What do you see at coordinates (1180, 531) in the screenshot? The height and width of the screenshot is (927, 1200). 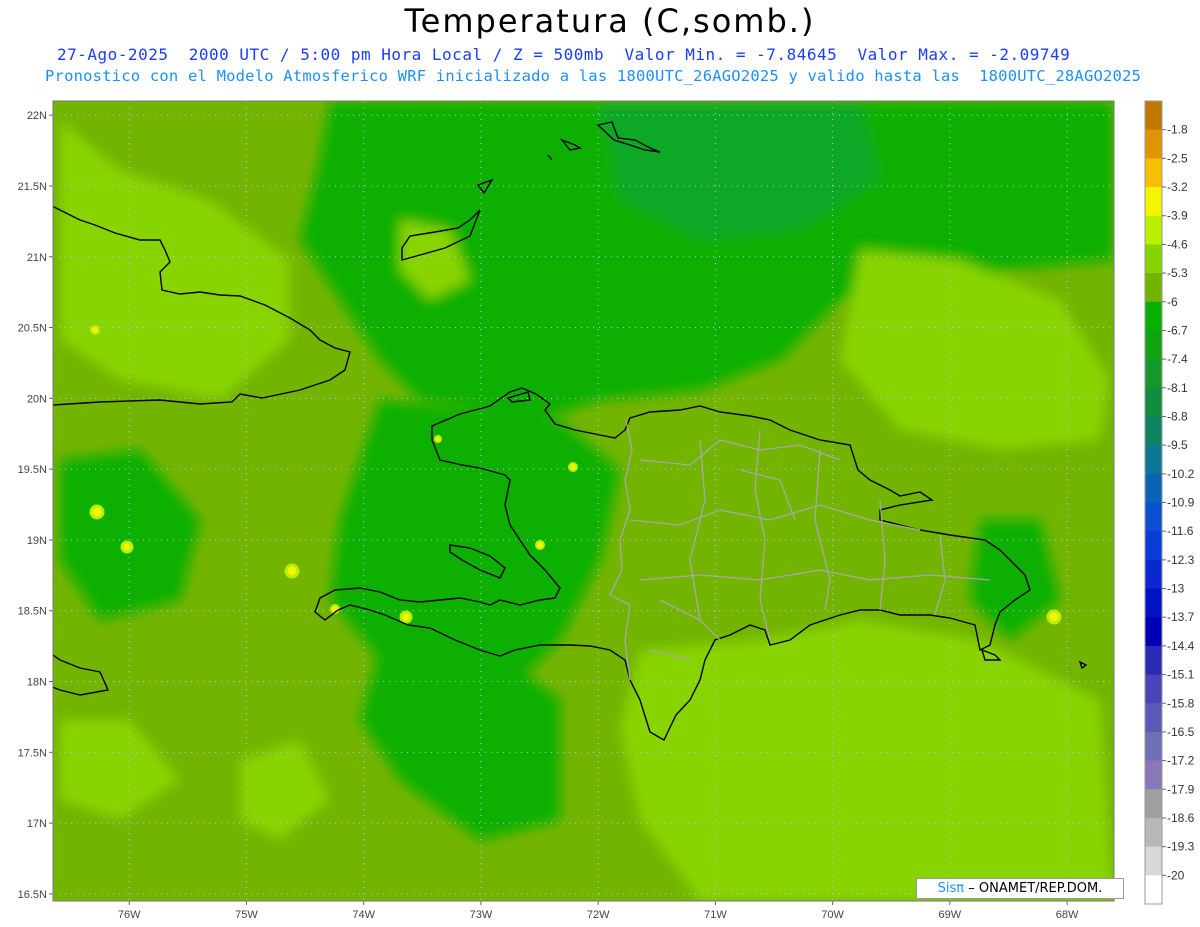 I see `colorbar-label: -11.6` at bounding box center [1180, 531].